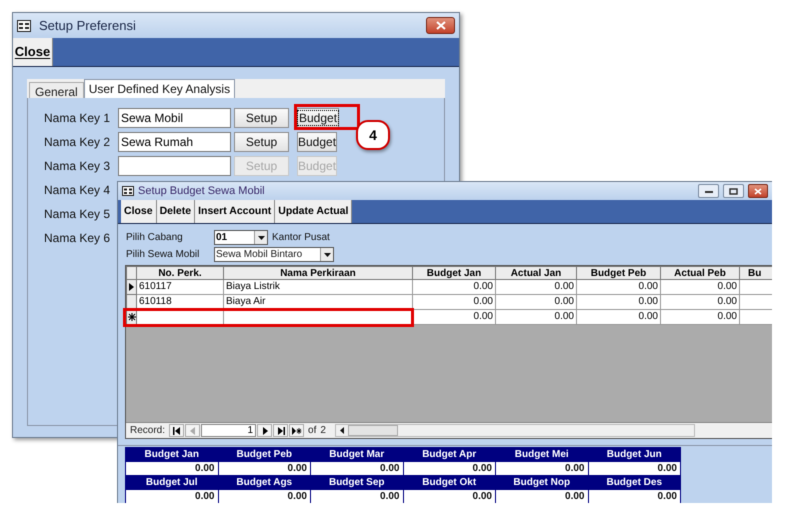 The height and width of the screenshot is (525, 794). Describe the element at coordinates (756, 273) in the screenshot. I see `column-header: Bu` at that location.